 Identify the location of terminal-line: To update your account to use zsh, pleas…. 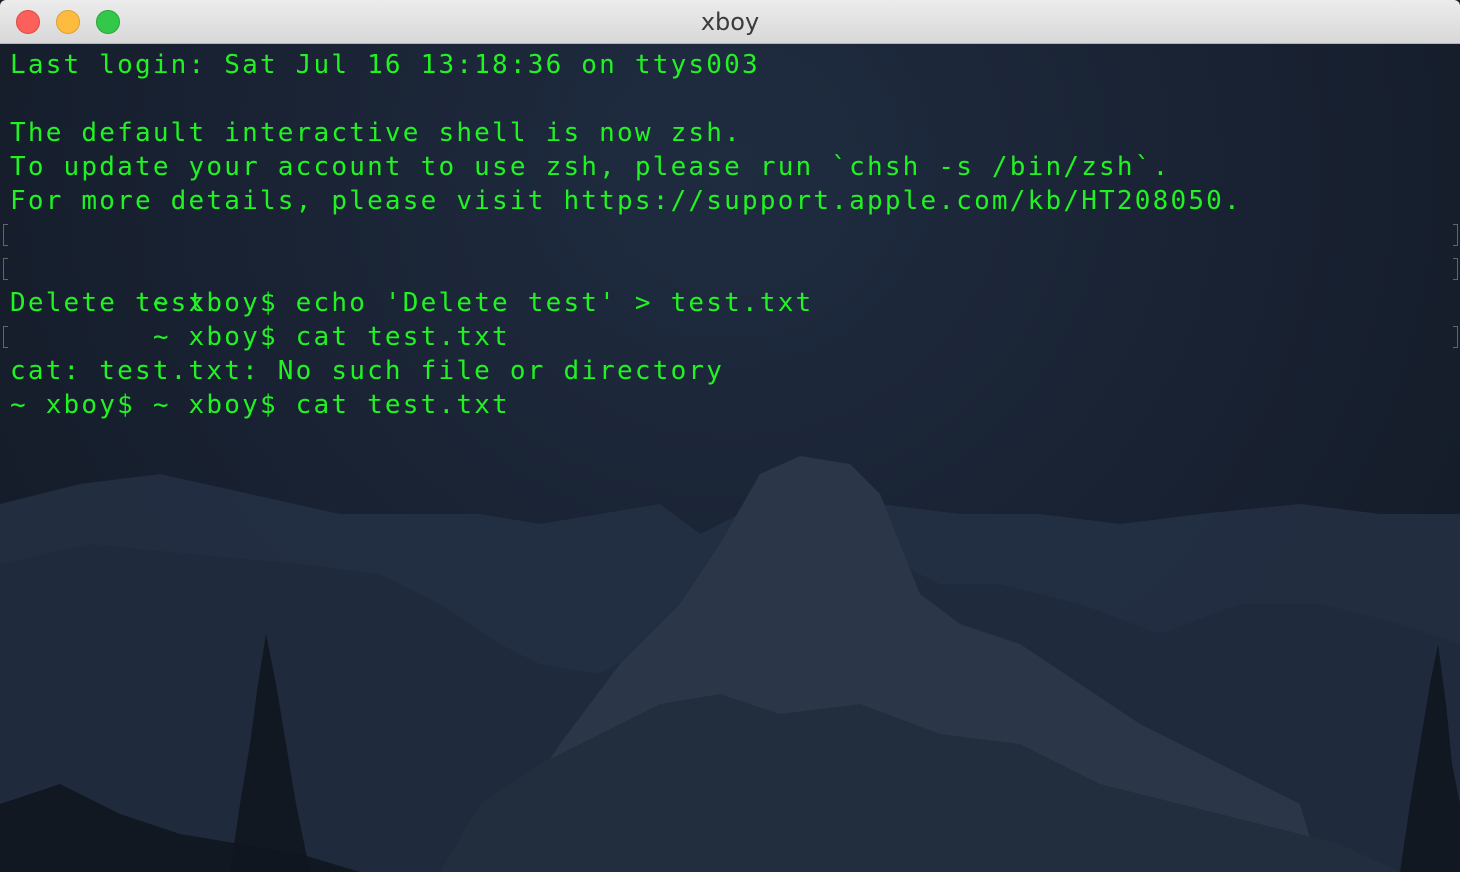
(590, 167).